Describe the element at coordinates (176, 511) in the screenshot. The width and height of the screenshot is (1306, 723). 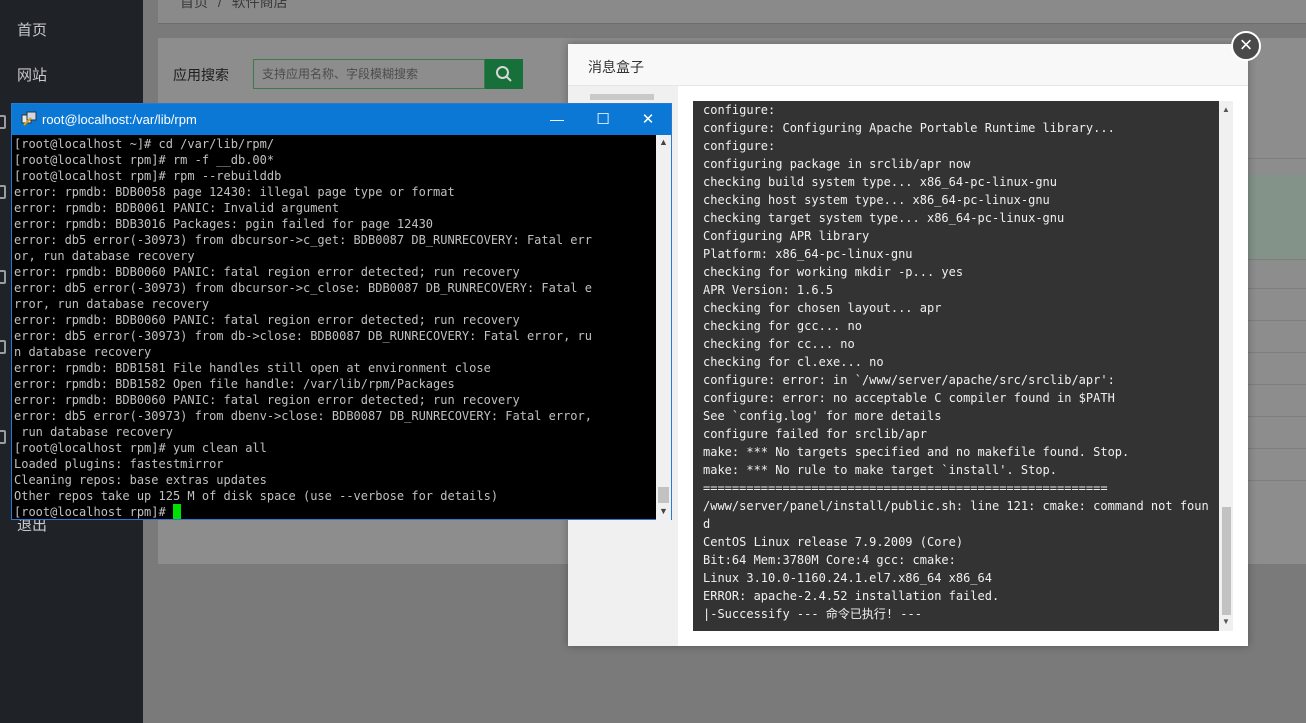
I see `terminal-cursor` at that location.